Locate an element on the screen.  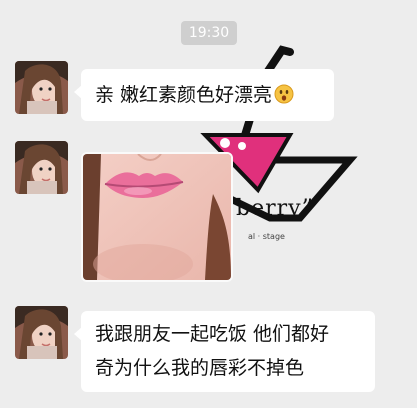
message-text-line-1: 我跟朋友一起吃饭 他们都好 is located at coordinates (212, 334).